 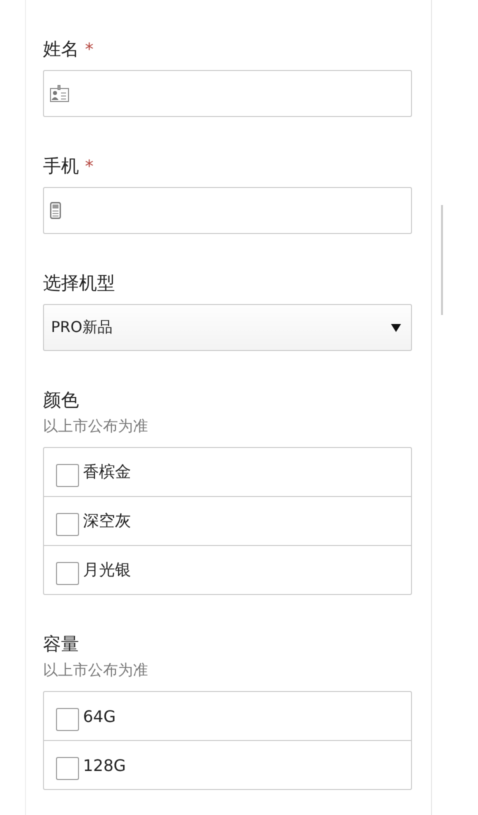 I want to click on field-label: 手机, so click(x=61, y=167).